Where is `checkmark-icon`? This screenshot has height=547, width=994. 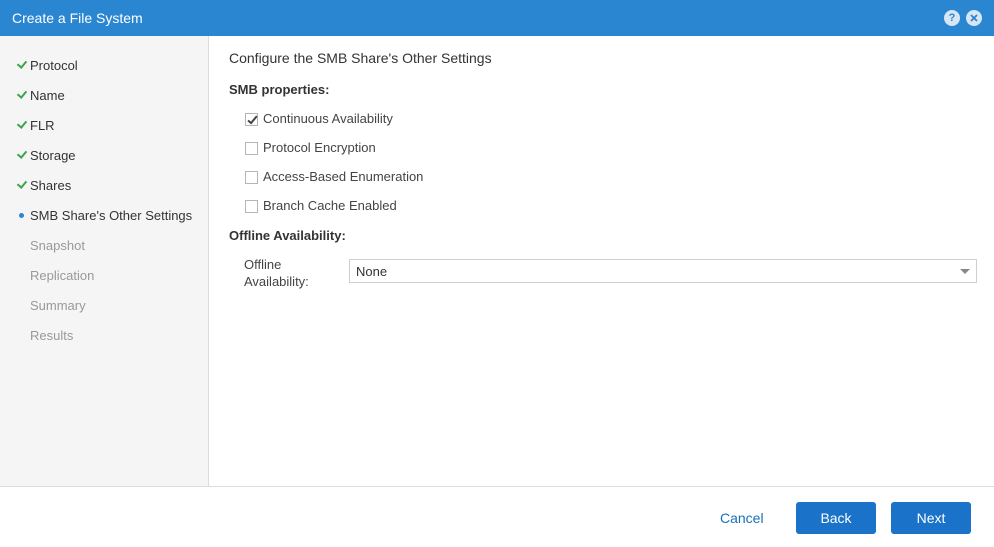
checkmark-icon is located at coordinates (252, 119).